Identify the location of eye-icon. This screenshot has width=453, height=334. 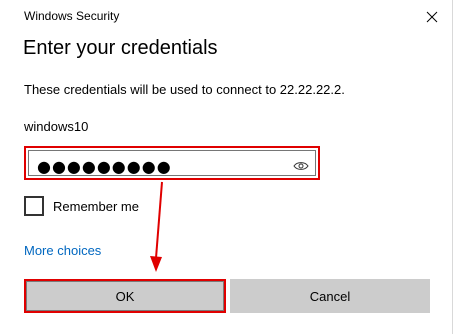
(301, 166).